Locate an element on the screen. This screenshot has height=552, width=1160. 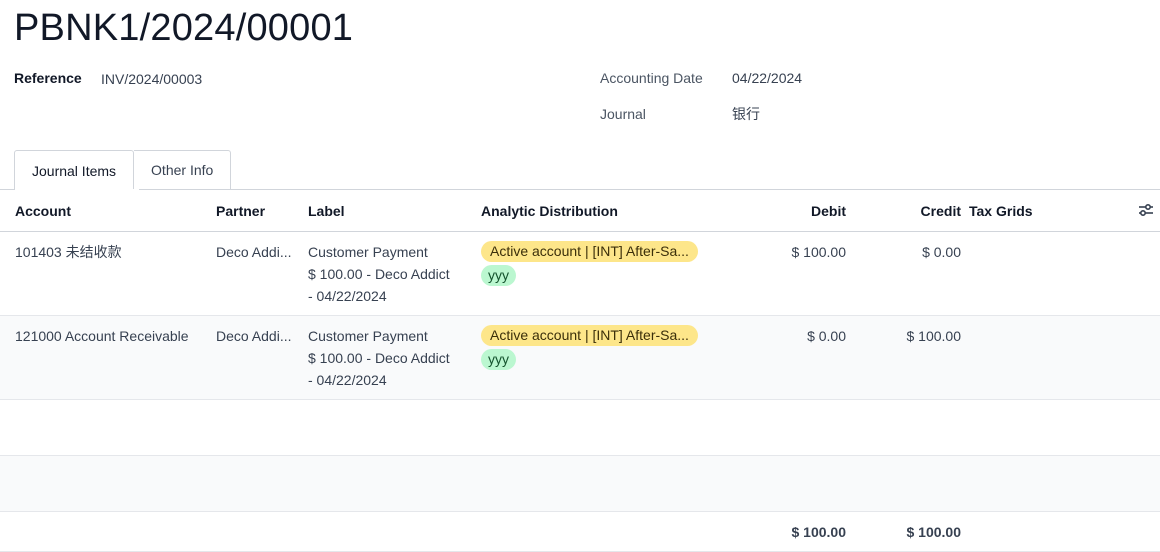
journal-value: 银行 is located at coordinates (746, 114).